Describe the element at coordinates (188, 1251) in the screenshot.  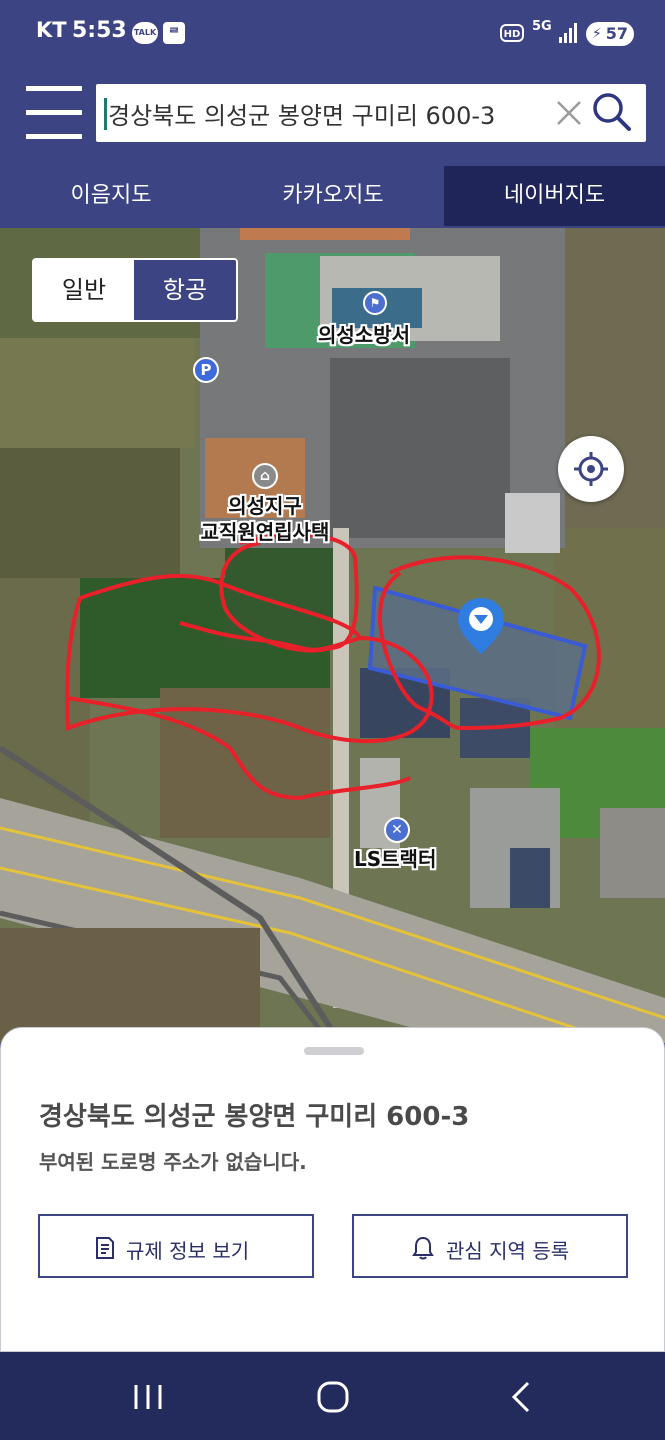
I see `regulation-info-label: 규제 정보 보기` at that location.